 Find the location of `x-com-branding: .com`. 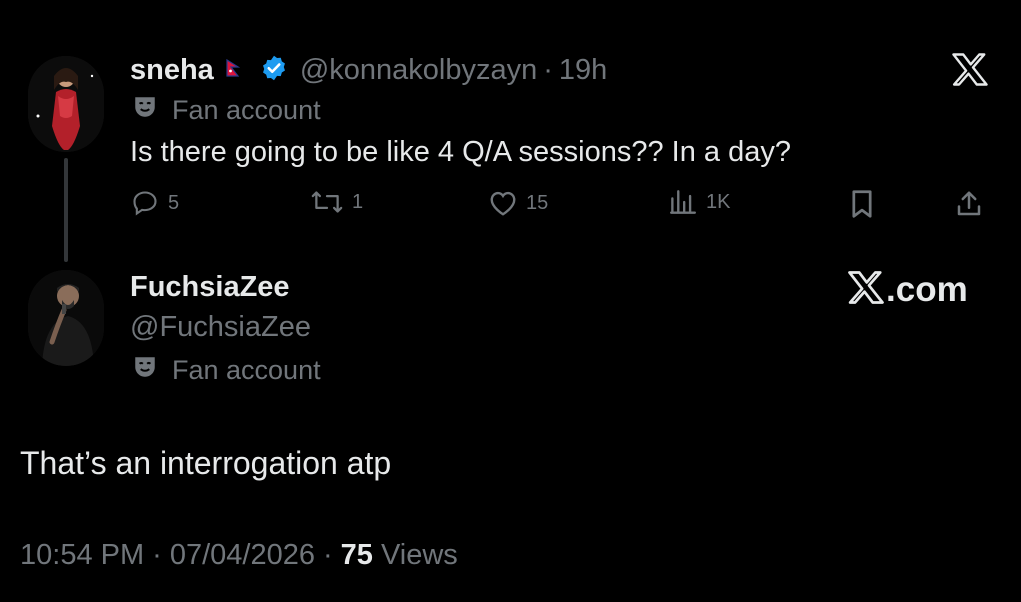

x-com-branding: .com is located at coordinates (908, 290).